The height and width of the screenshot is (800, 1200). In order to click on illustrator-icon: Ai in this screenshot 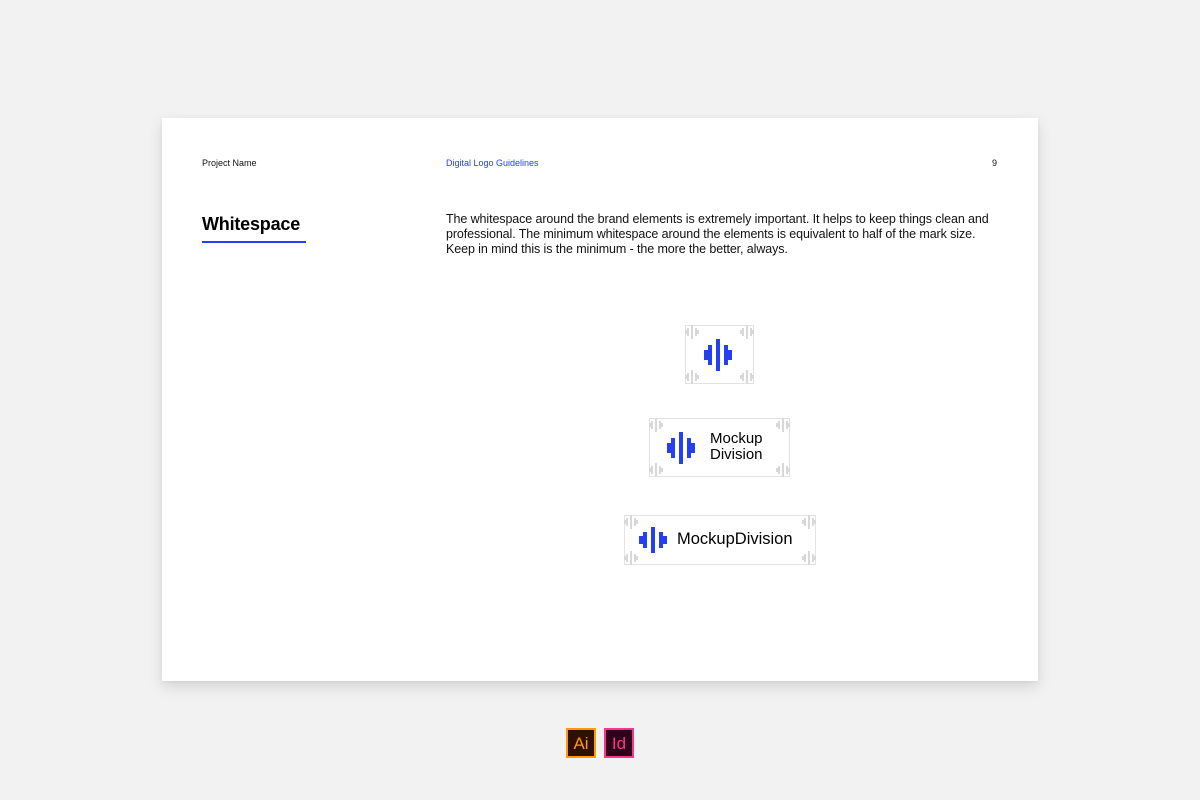, I will do `click(581, 743)`.